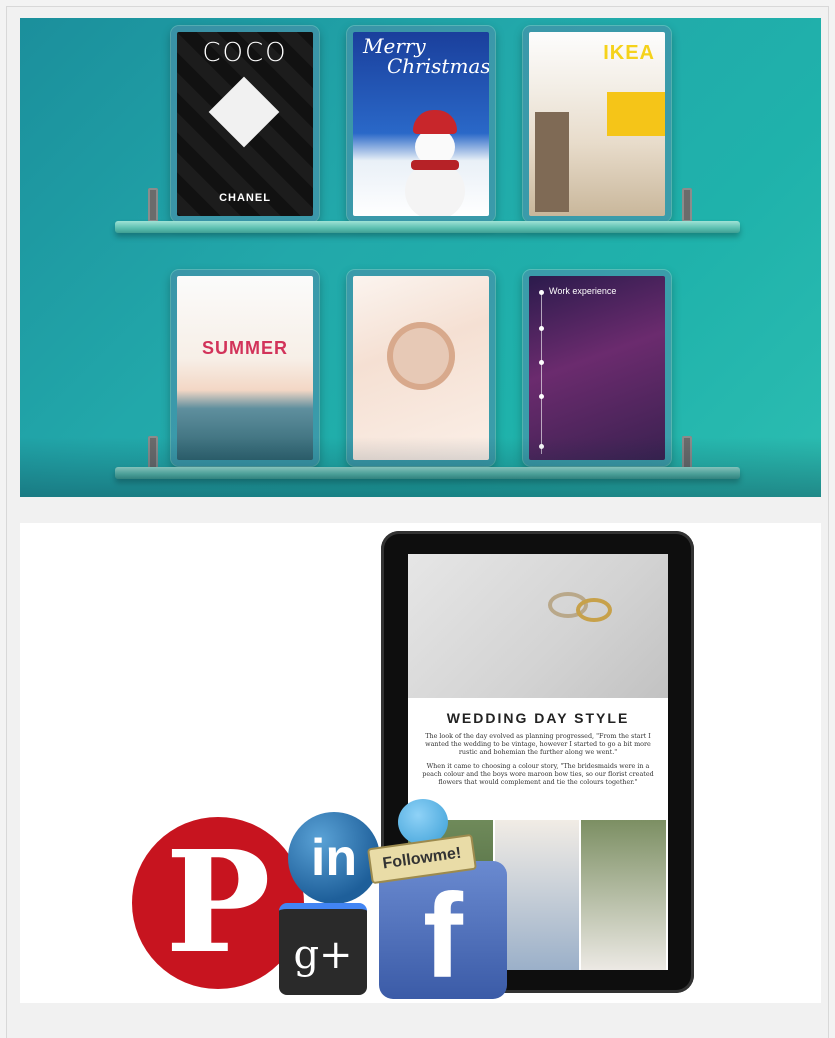  I want to click on ring-graphic, so click(594, 610).